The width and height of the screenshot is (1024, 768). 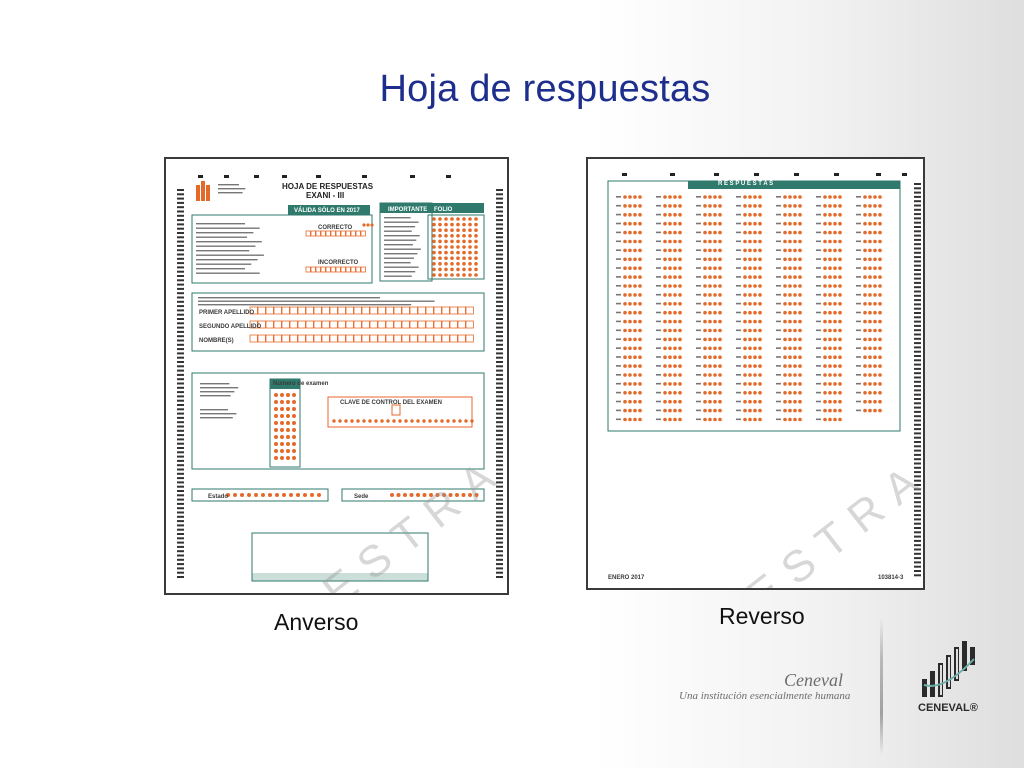 What do you see at coordinates (881, 686) in the screenshot?
I see `brand-divider` at bounding box center [881, 686].